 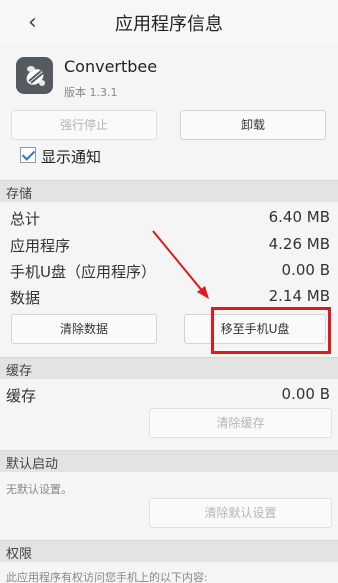 I want to click on row-label: 应用程序, so click(x=40, y=246).